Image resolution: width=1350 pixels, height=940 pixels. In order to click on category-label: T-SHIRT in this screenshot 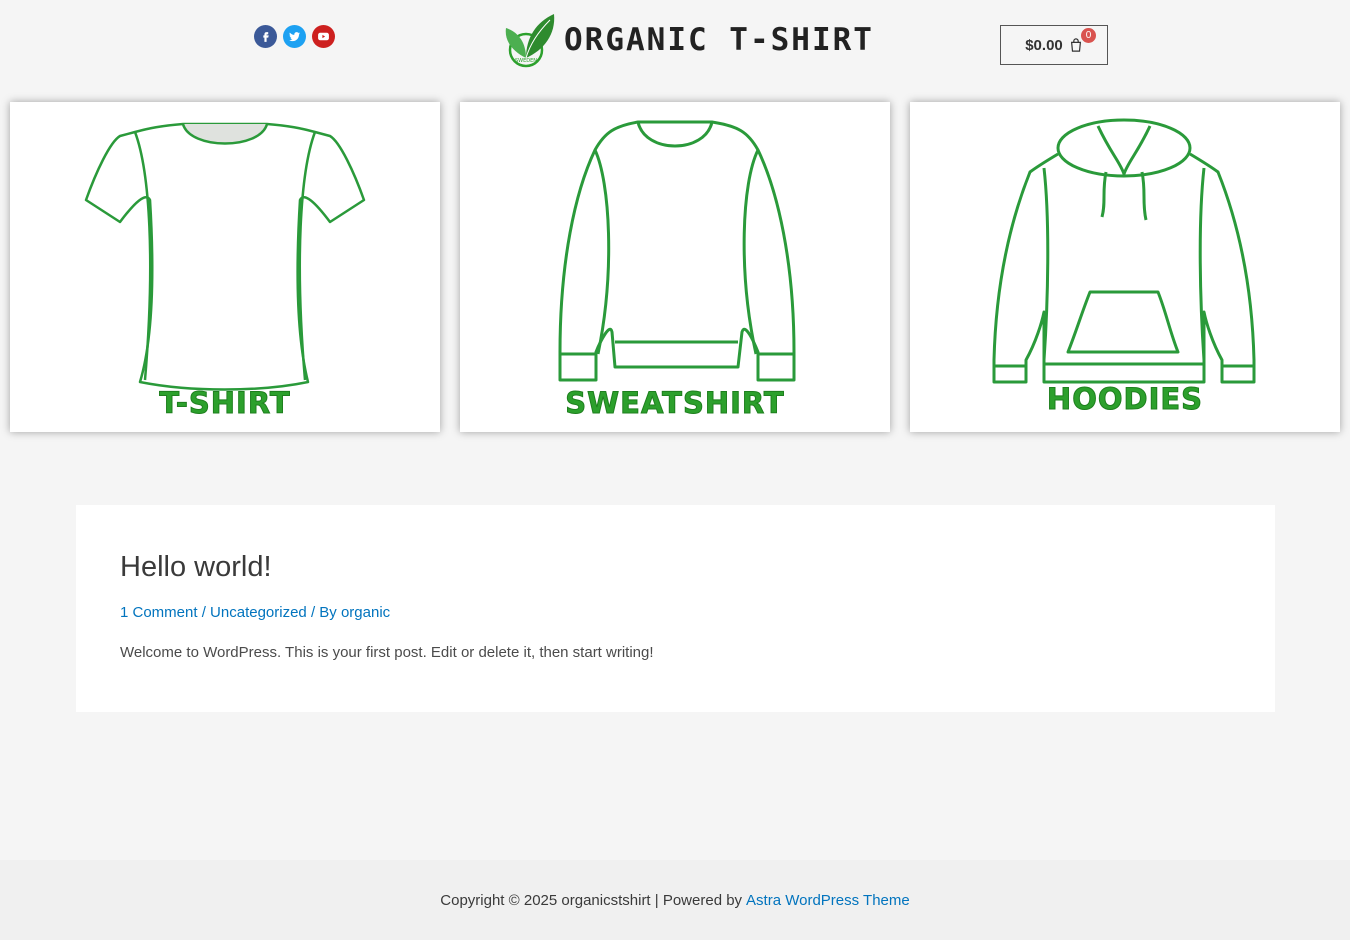, I will do `click(225, 403)`.